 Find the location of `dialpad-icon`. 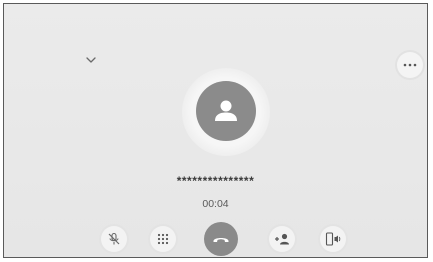

dialpad-icon is located at coordinates (163, 239).